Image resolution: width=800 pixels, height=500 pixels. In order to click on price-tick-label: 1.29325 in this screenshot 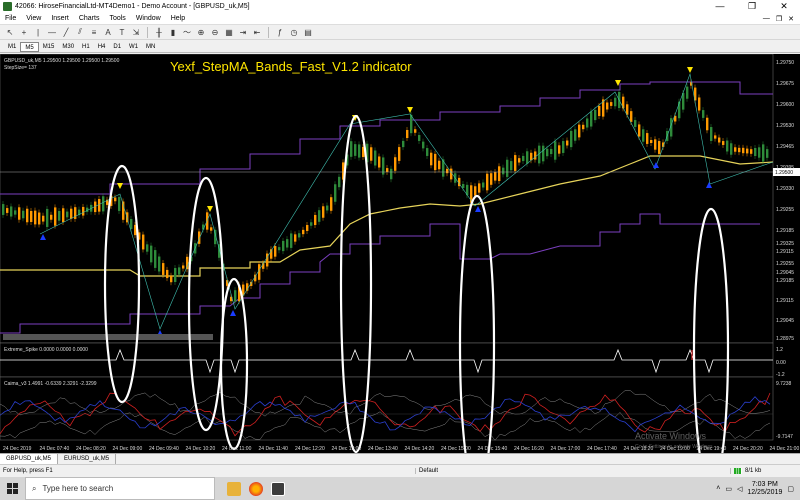, I will do `click(785, 244)`.